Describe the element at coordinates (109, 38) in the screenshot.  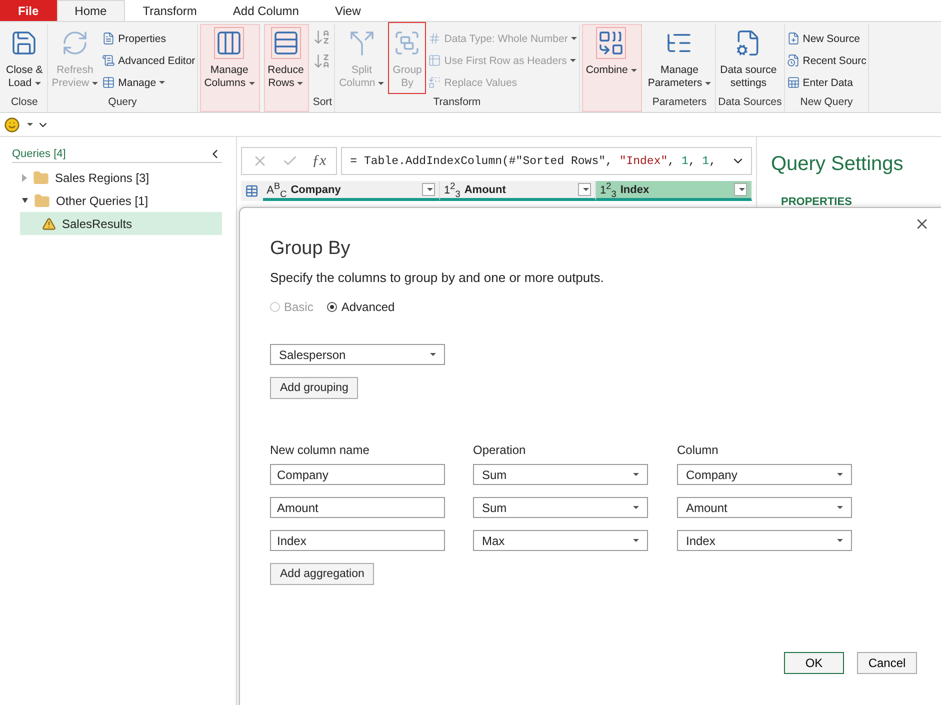
I see `properties-icon` at that location.